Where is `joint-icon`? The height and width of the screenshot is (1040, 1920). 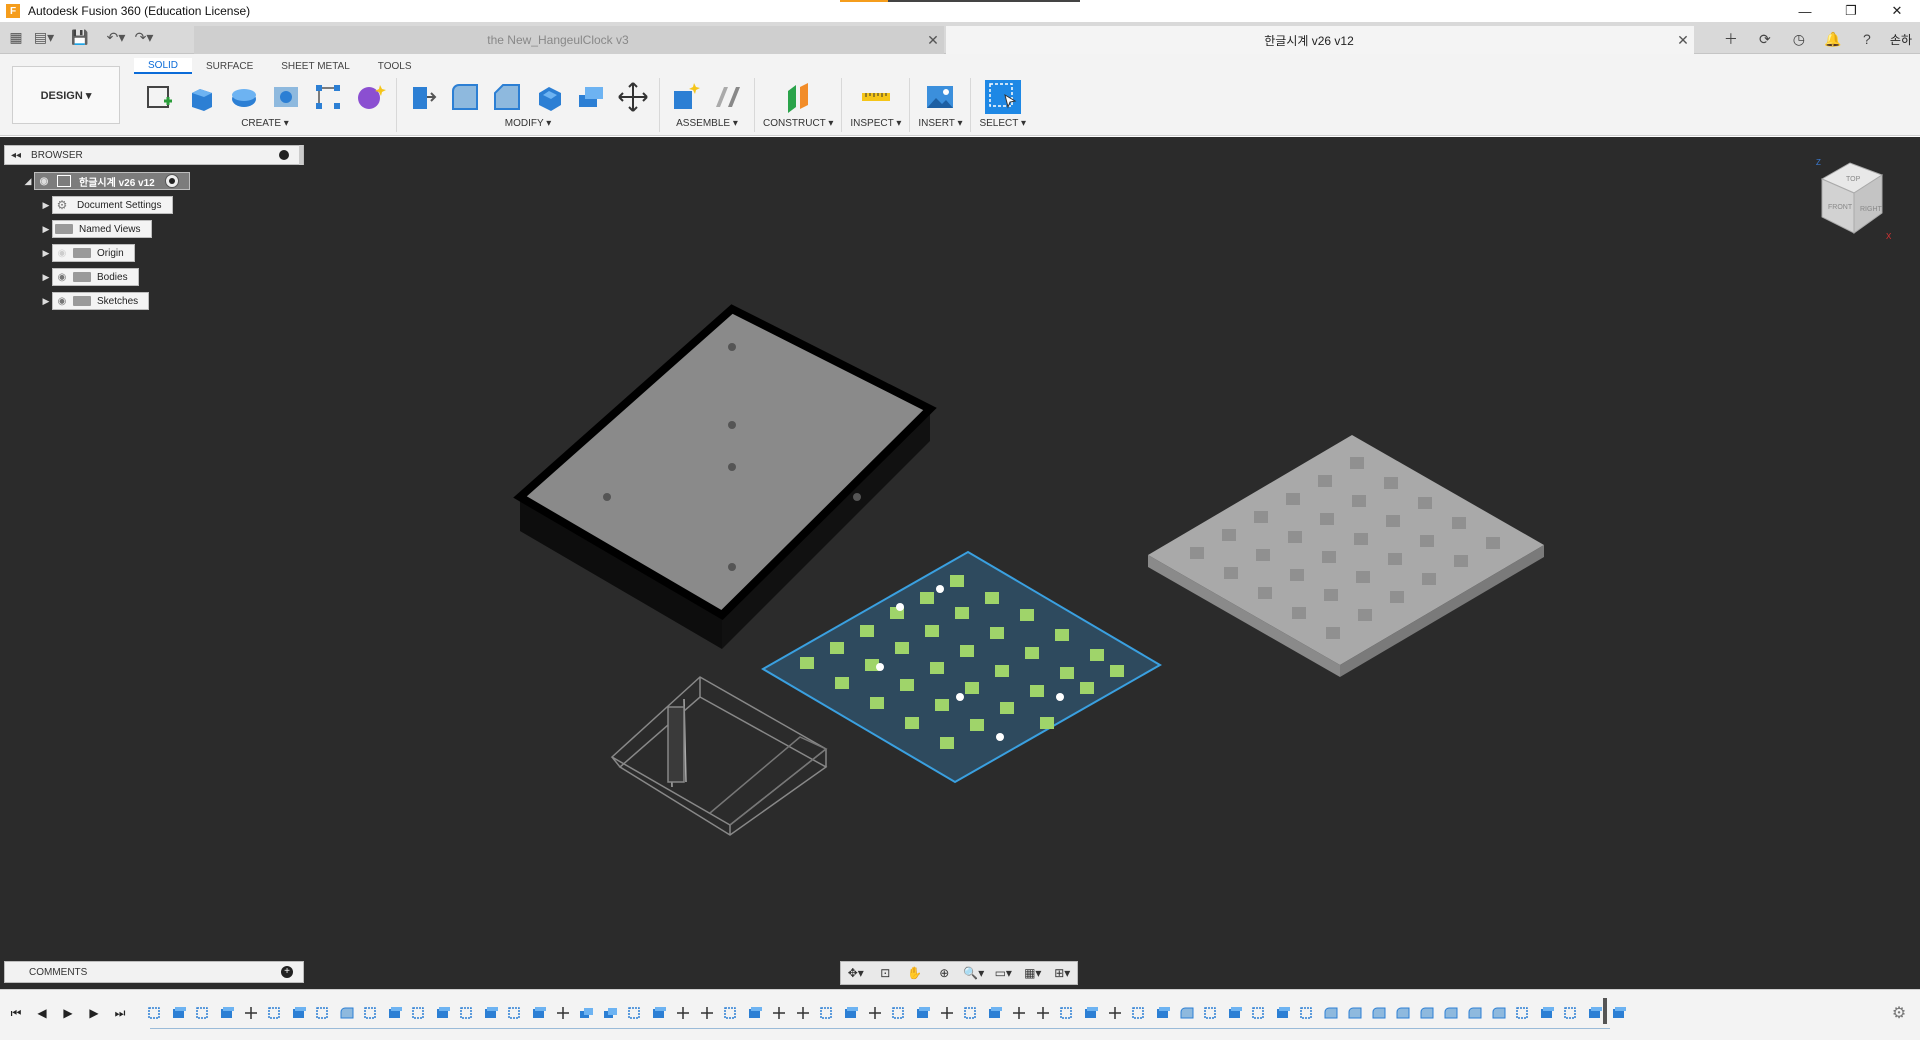 joint-icon is located at coordinates (728, 97).